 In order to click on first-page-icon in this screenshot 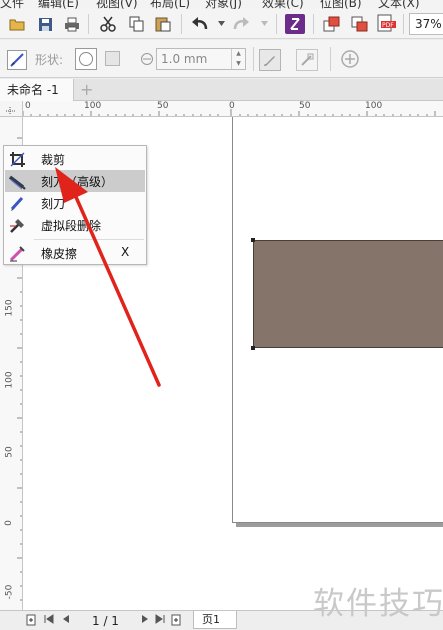, I will do `click(49, 620)`.